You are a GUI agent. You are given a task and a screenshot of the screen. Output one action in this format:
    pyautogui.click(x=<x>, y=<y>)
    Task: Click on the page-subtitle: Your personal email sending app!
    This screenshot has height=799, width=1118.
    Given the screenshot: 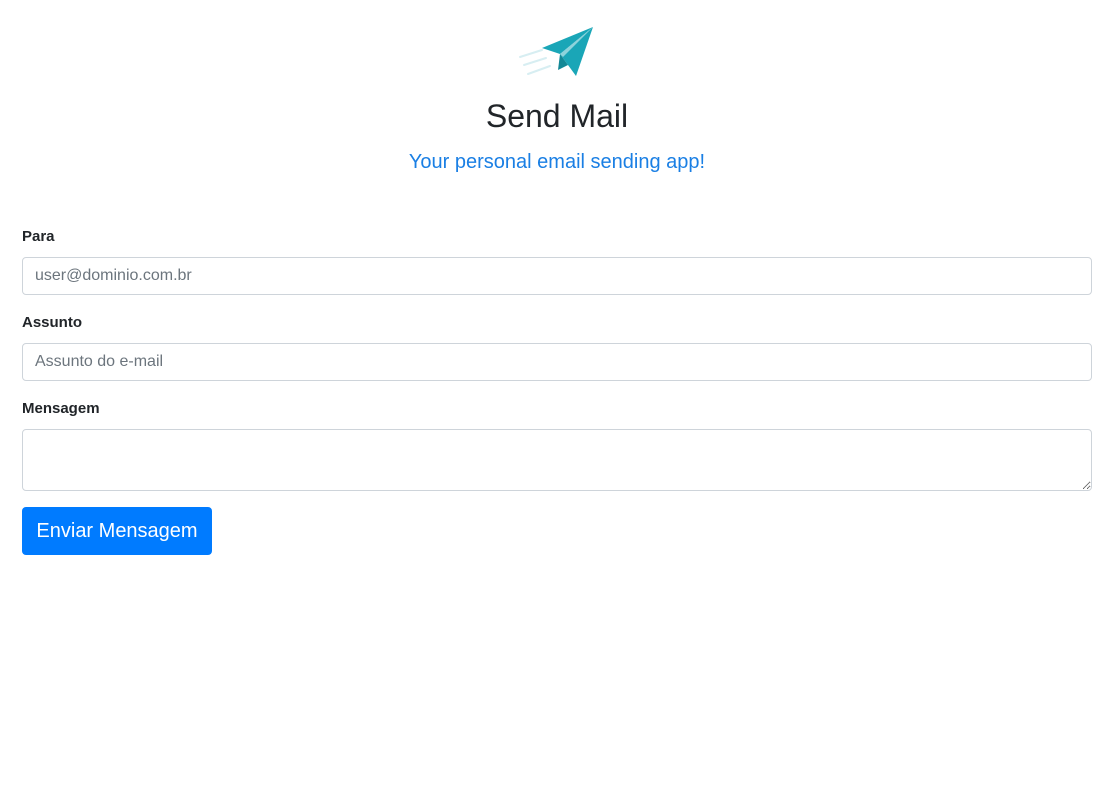 What is the action you would take?
    pyautogui.click(x=557, y=162)
    